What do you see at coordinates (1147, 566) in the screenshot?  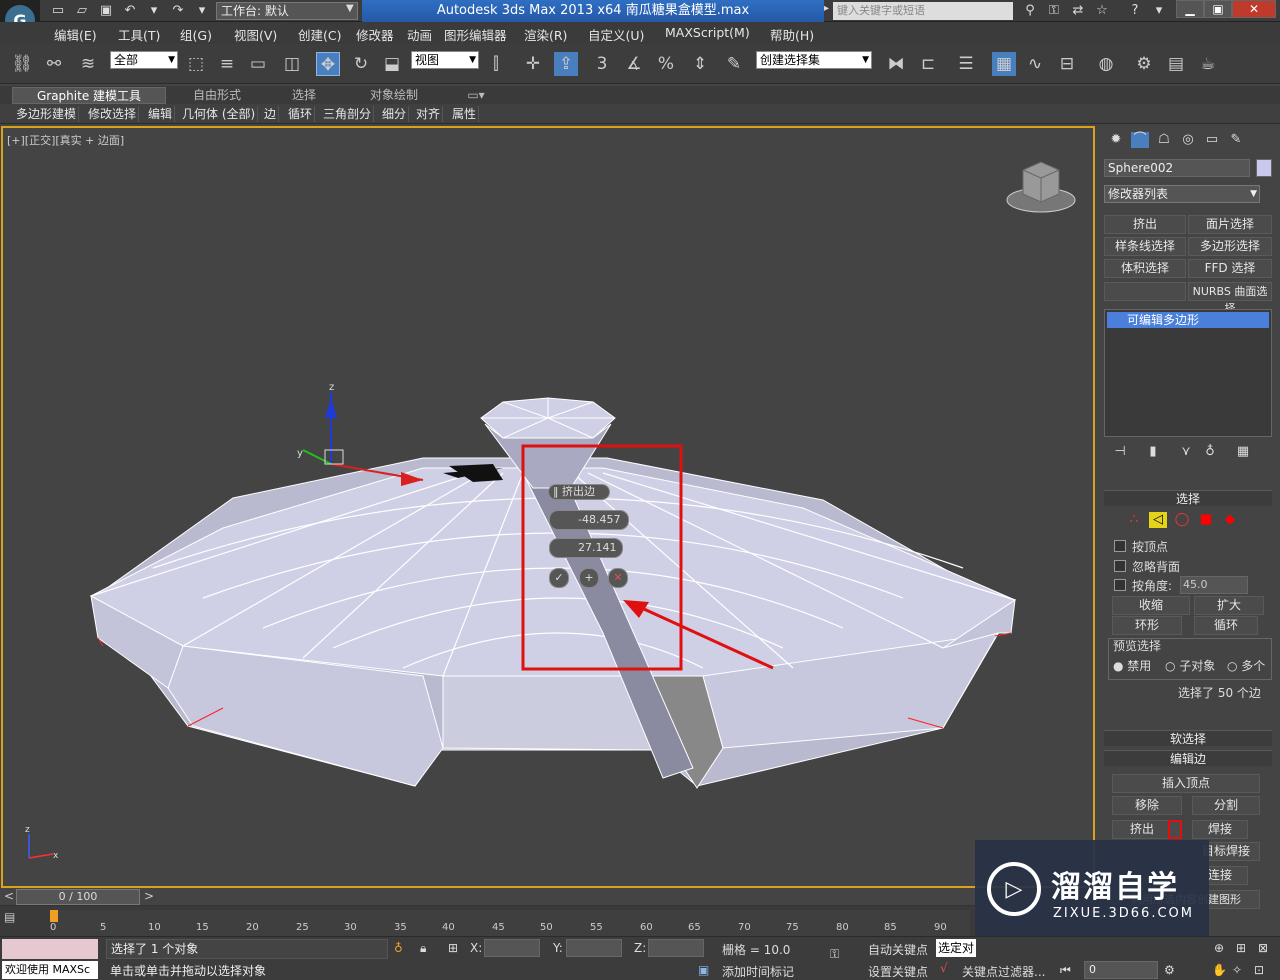 I see `ignore-backface-checkbox: 忽略背面` at bounding box center [1147, 566].